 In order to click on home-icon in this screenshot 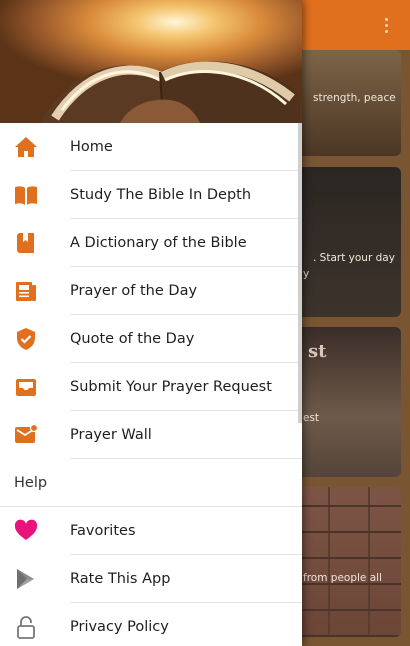, I will do `click(26, 147)`.